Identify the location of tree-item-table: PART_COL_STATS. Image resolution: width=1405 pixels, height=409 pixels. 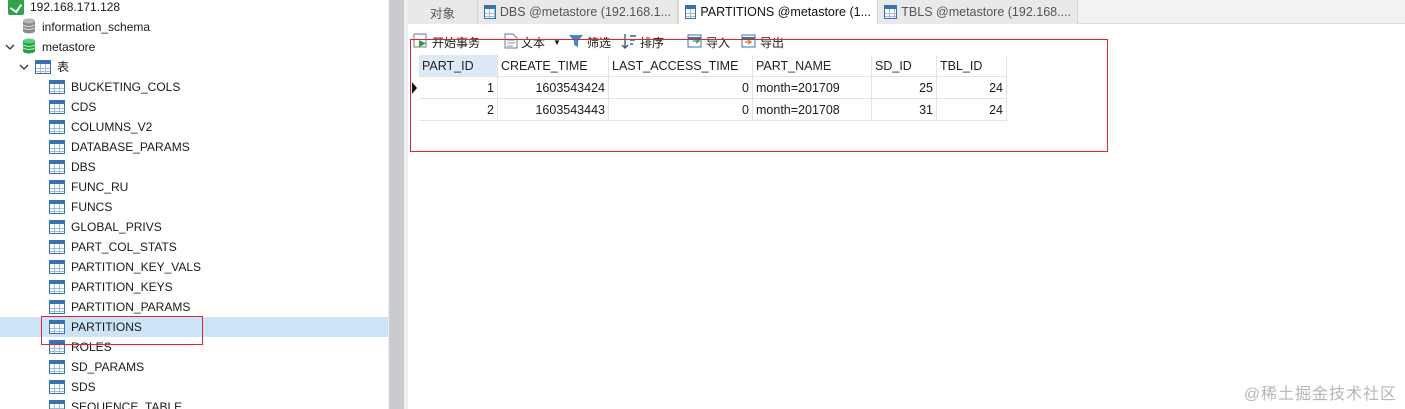
(194, 247).